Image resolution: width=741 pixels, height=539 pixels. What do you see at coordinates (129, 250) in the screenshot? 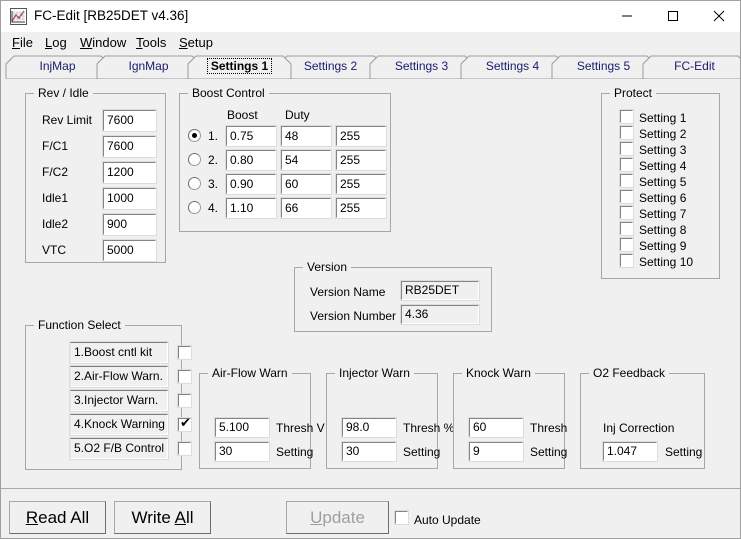
I see `rev-idle-field-vtc: 5000` at bounding box center [129, 250].